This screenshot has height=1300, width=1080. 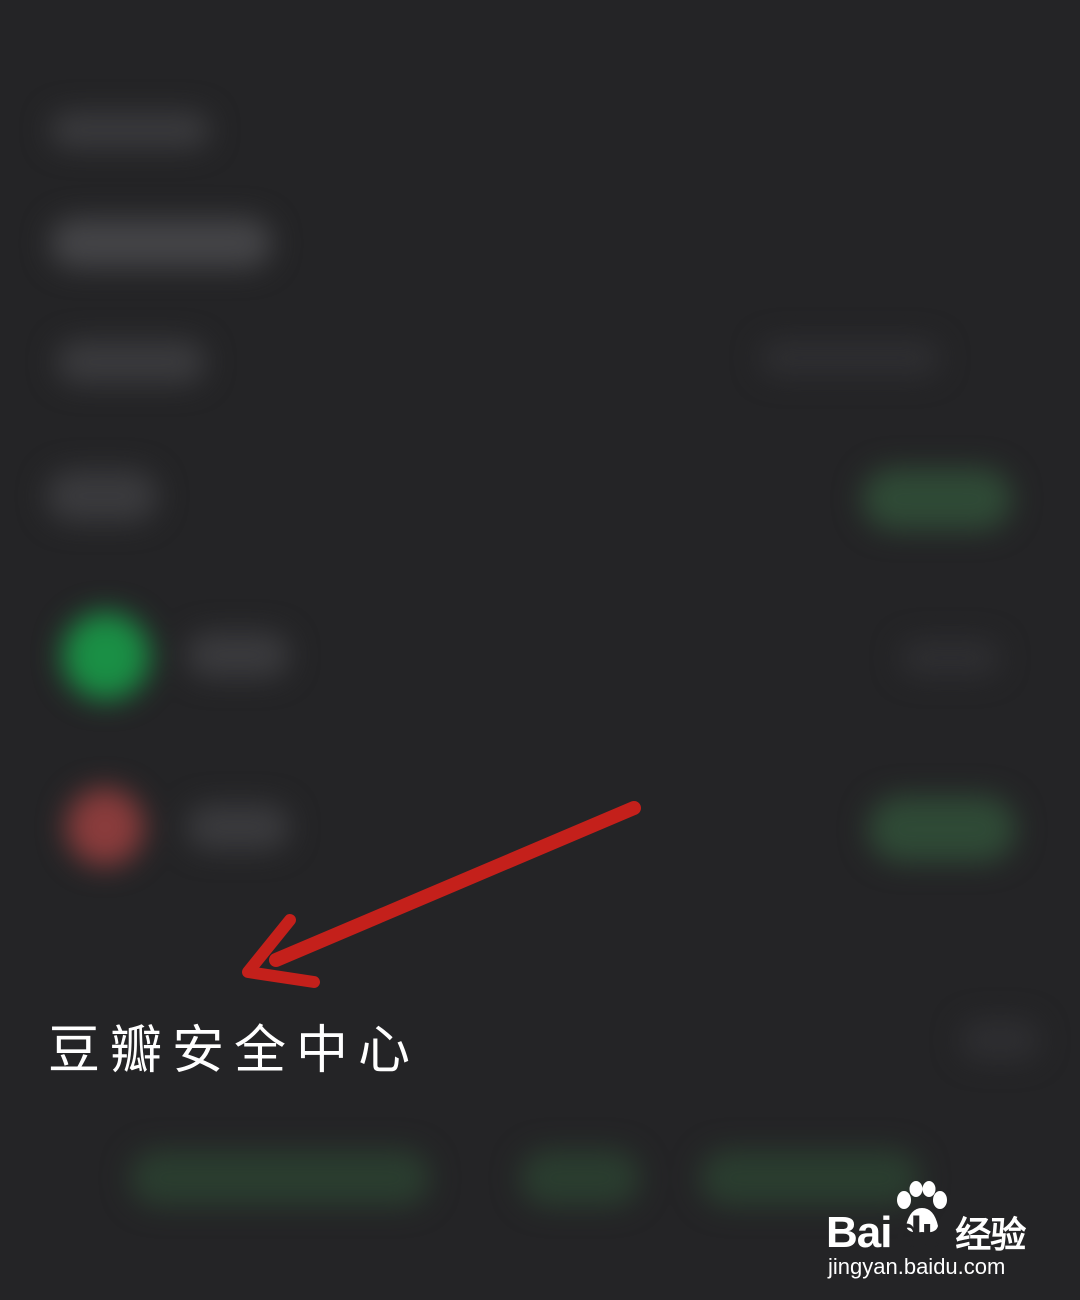 What do you see at coordinates (580, 1178) in the screenshot?
I see `blurred-bottom-button-mid` at bounding box center [580, 1178].